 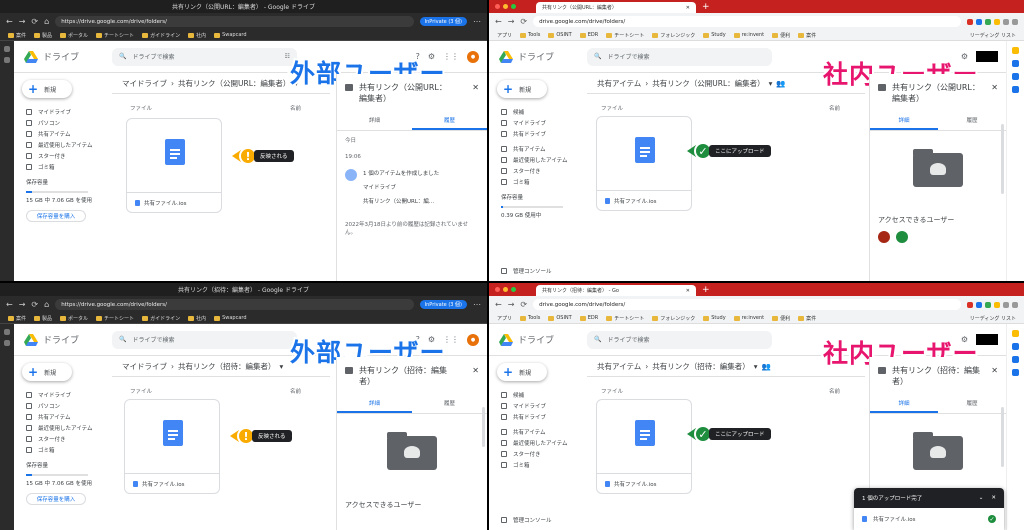 I want to click on sidebar-item-shared-drives: 共有ドライブ, so click(x=538, y=416).